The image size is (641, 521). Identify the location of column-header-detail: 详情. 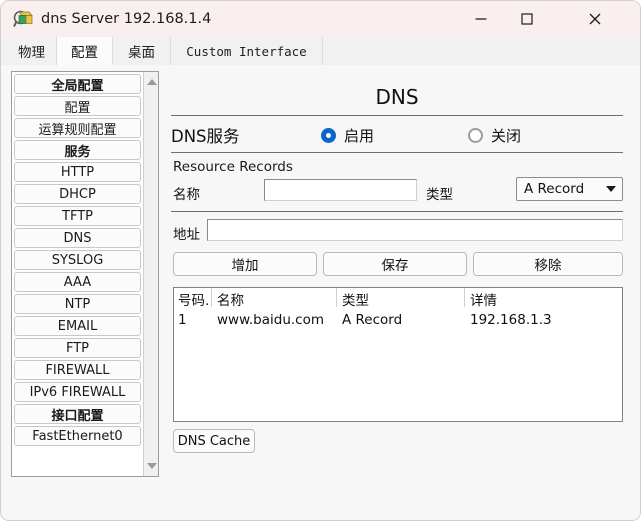
(539, 298).